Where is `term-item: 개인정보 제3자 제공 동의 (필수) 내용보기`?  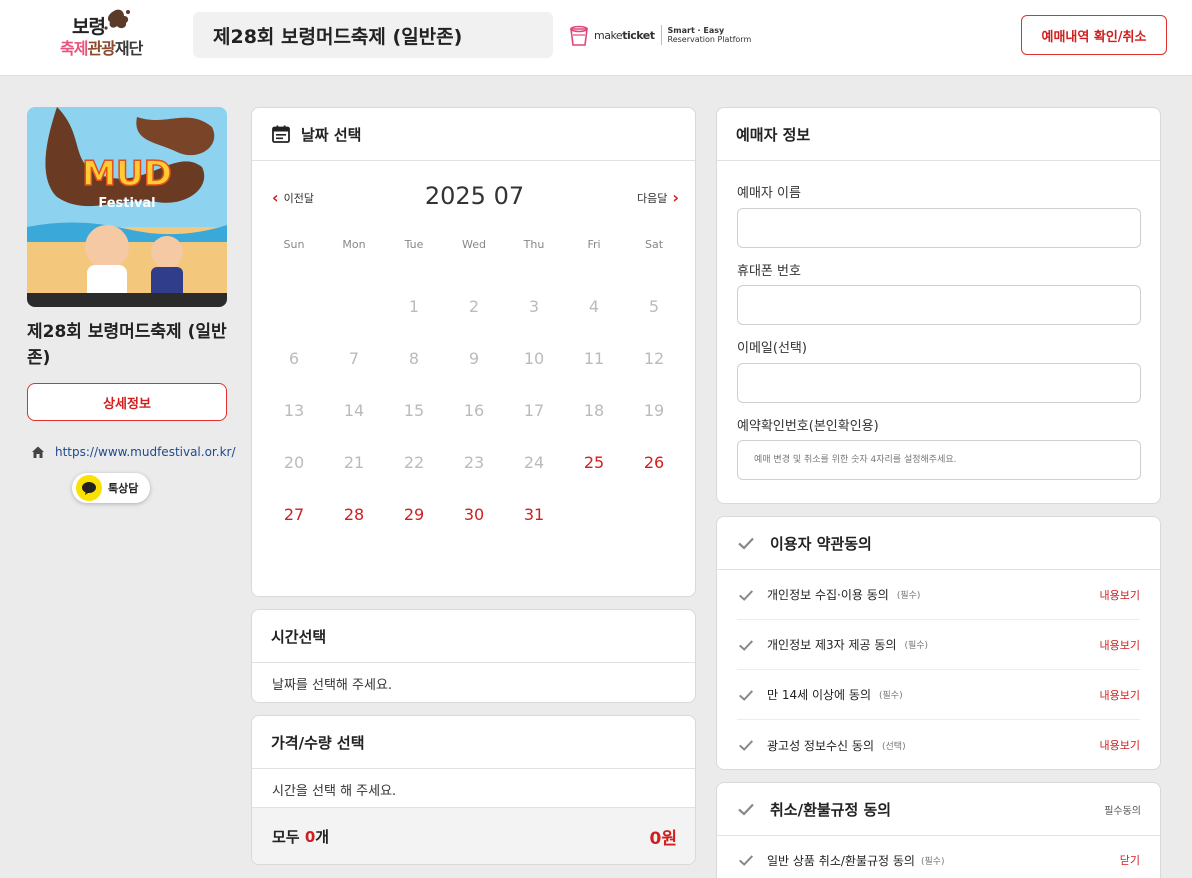
term-item: 개인정보 제3자 제공 동의 (필수) 내용보기 is located at coordinates (938, 645).